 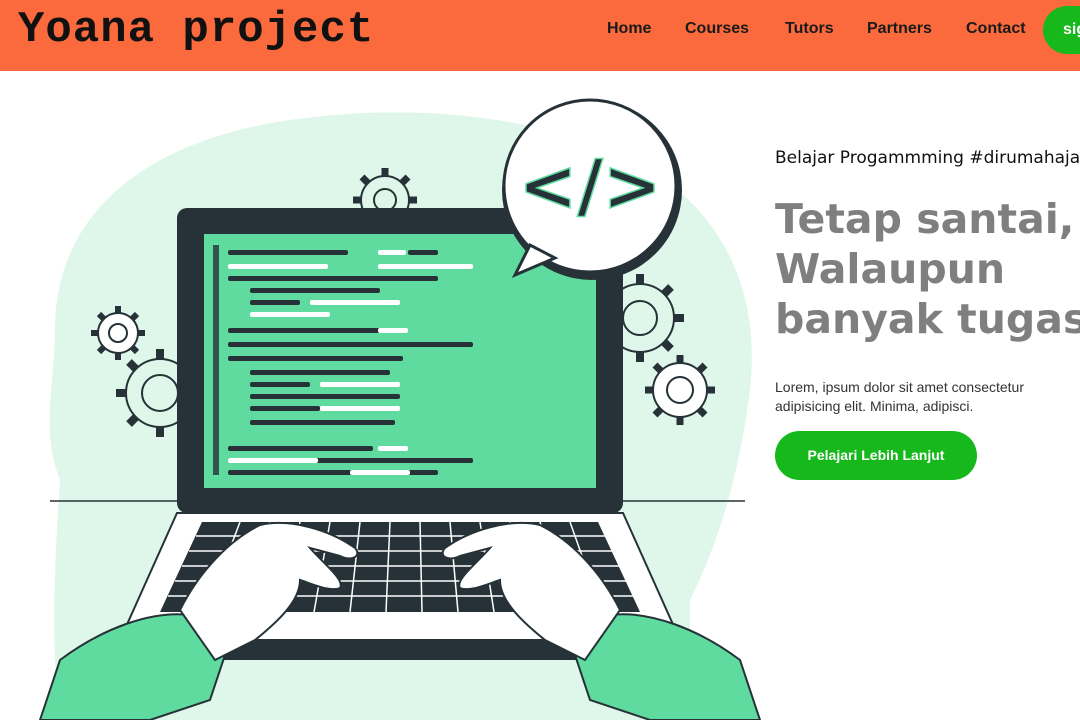 I want to click on headline-line-2: Walaupun, so click(x=890, y=269).